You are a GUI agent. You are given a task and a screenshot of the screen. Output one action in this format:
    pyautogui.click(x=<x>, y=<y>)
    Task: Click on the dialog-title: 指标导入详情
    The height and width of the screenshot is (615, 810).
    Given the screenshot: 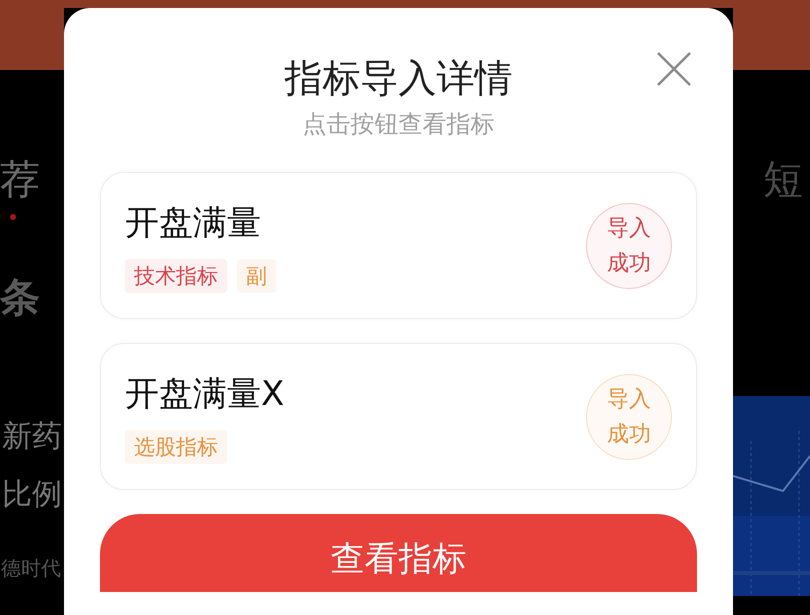 What is the action you would take?
    pyautogui.click(x=398, y=78)
    